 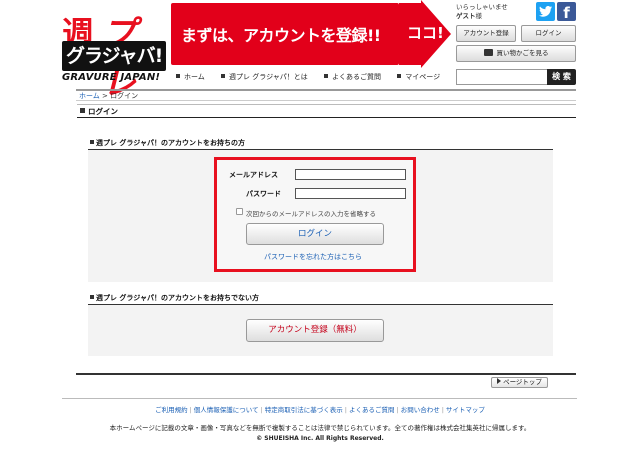 What do you see at coordinates (319, 398) in the screenshot?
I see `footer-divider` at bounding box center [319, 398].